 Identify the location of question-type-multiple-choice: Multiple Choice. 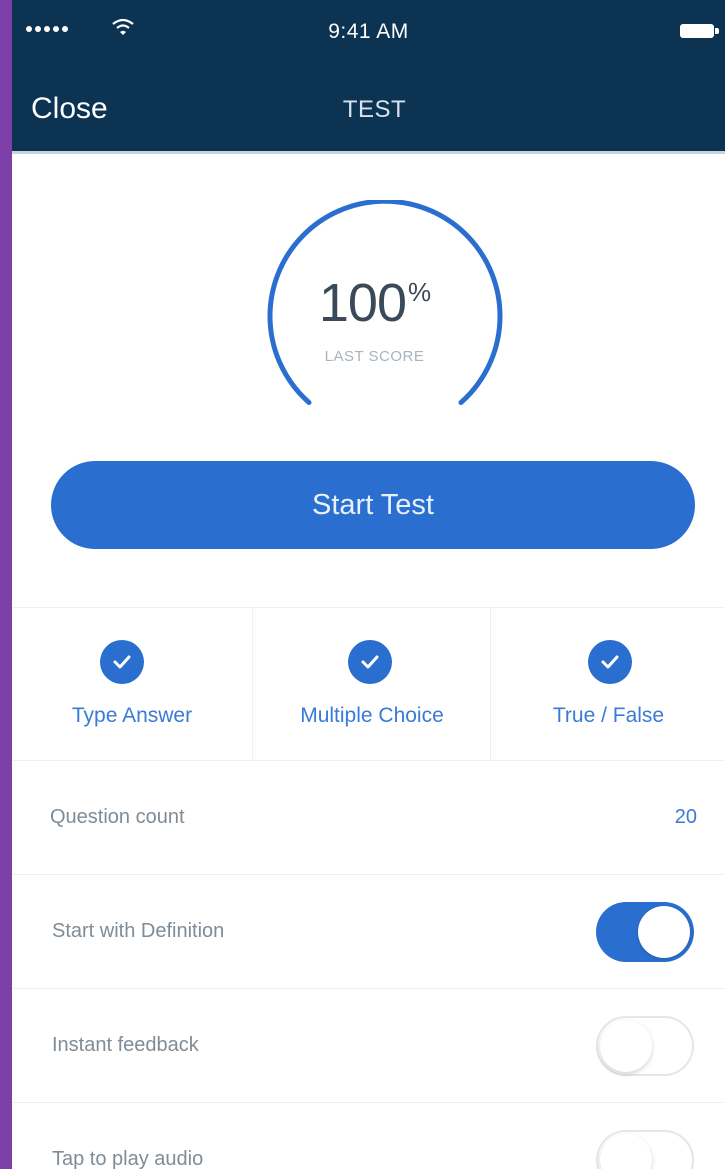
(371, 684).